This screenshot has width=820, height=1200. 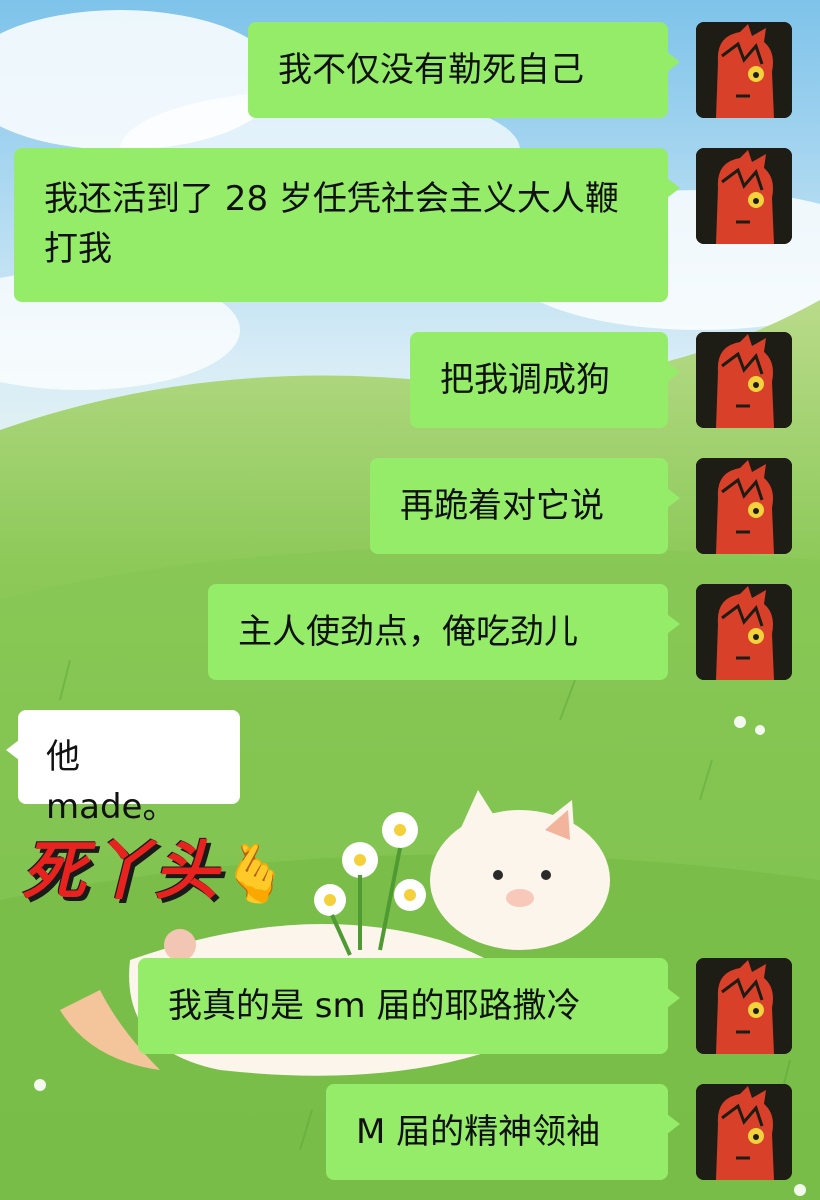 What do you see at coordinates (331, 224) in the screenshot?
I see `message-text: 我还活到了 28 岁任凭社会主义大人鞭打我` at bounding box center [331, 224].